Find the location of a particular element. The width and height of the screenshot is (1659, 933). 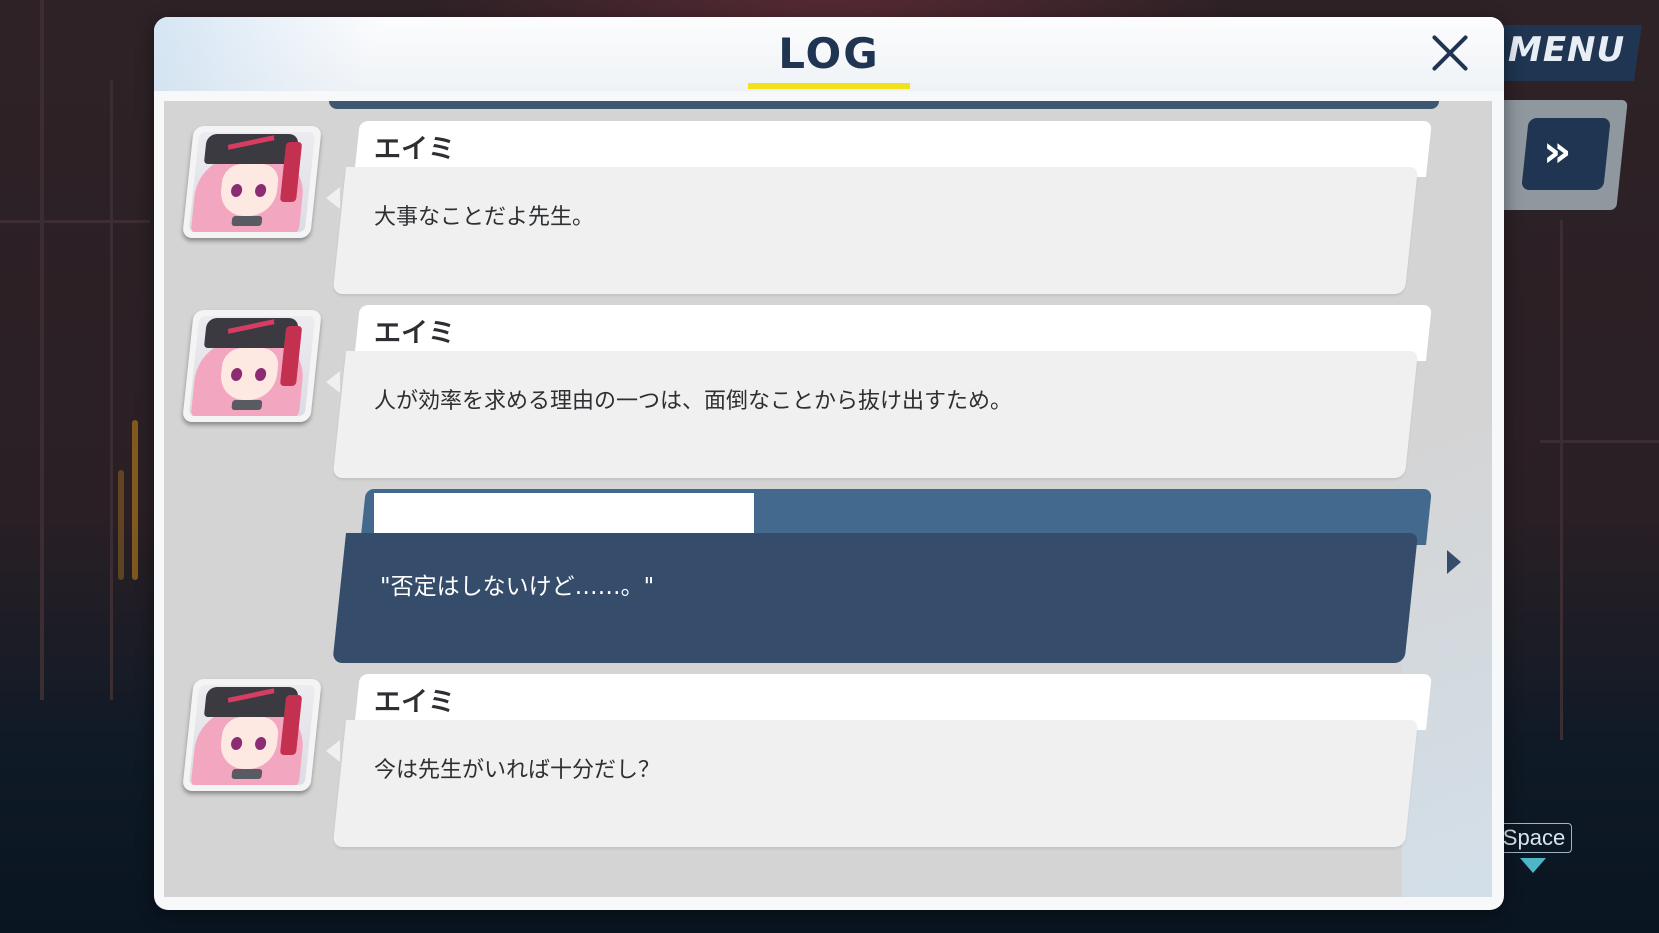

choice-name-plate is located at coordinates (564, 514).